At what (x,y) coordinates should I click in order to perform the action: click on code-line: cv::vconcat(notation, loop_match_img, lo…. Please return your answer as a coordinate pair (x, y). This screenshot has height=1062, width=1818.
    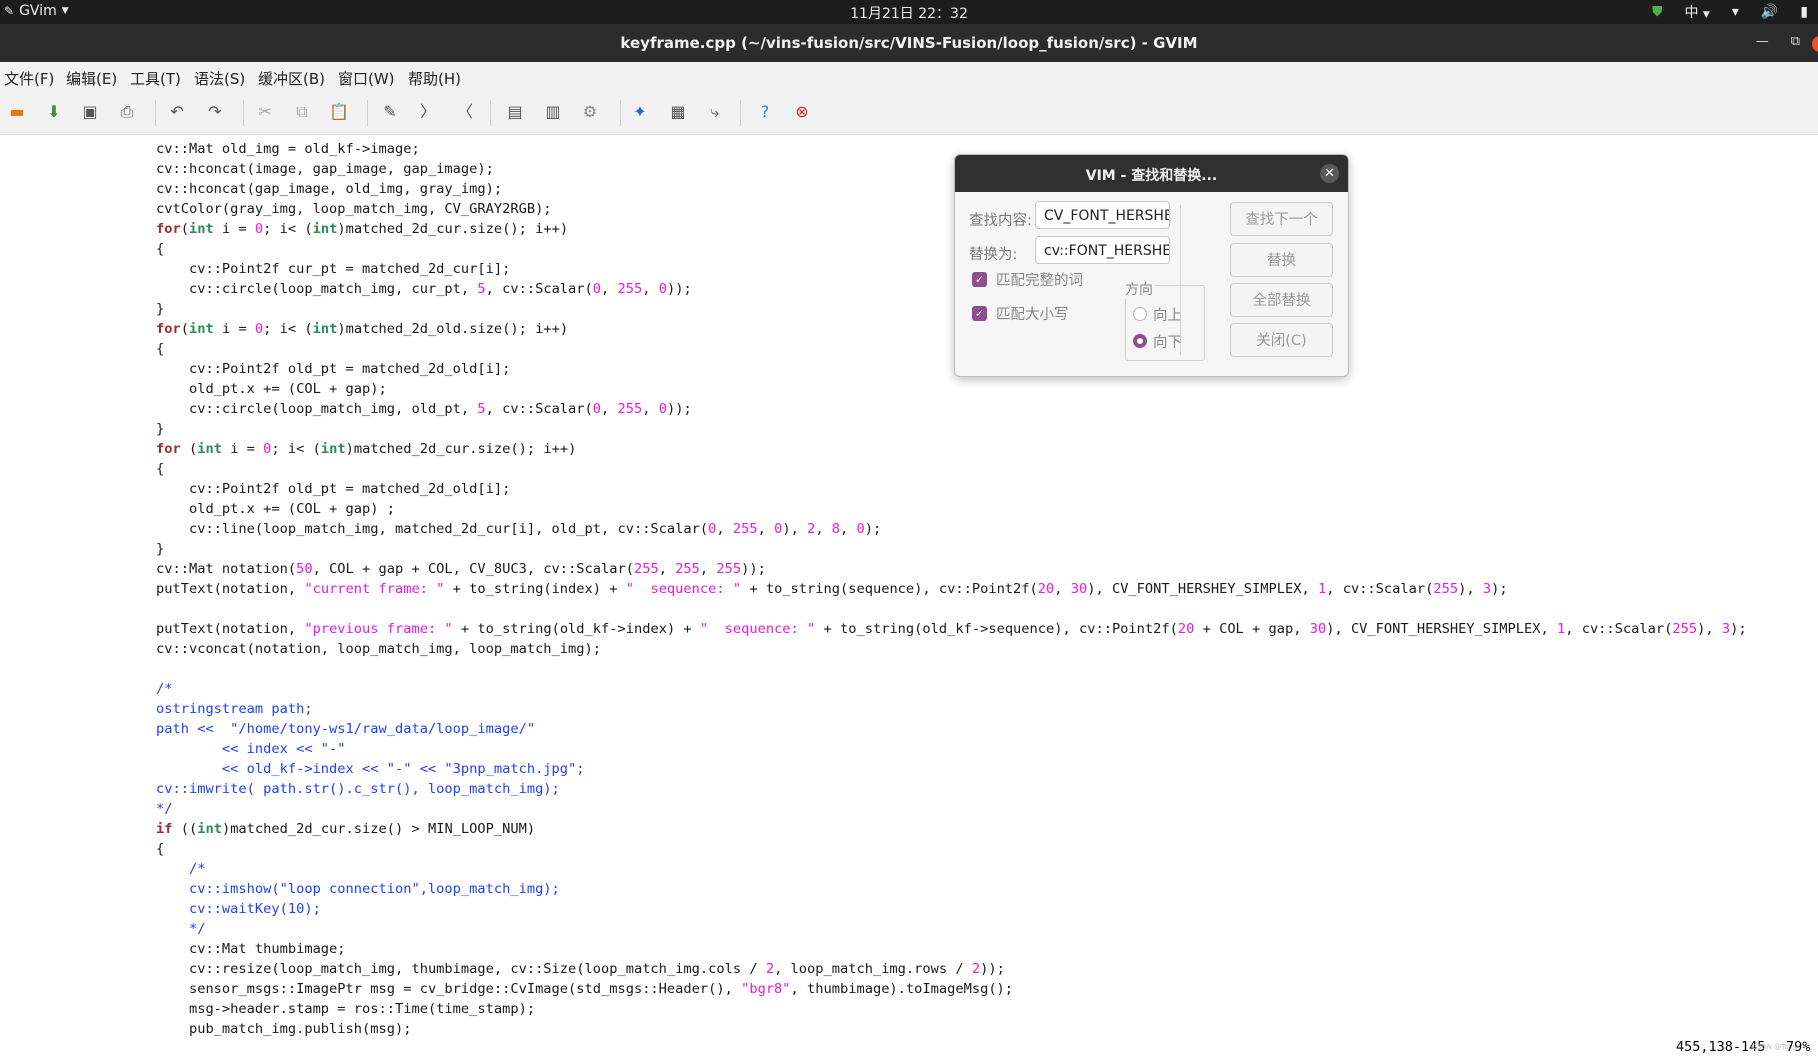
    Looking at the image, I should click on (378, 649).